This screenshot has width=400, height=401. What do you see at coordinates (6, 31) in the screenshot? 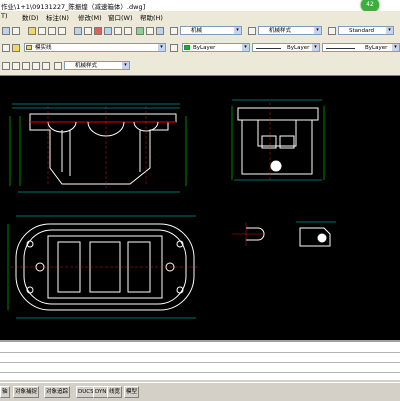
I see `undo-icon` at bounding box center [6, 31].